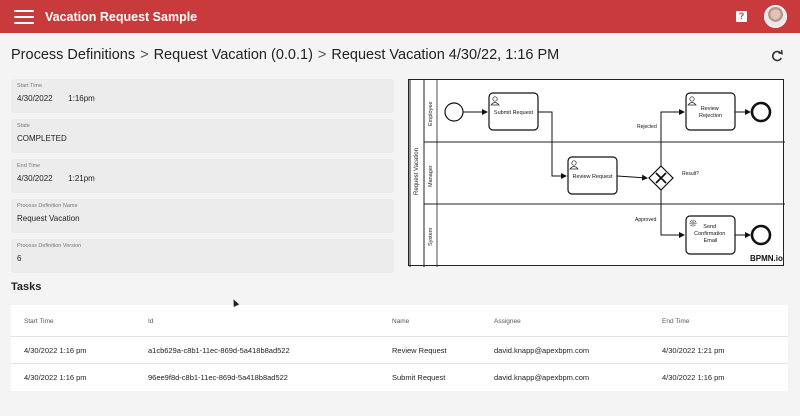 Image resolution: width=800 pixels, height=416 pixels. What do you see at coordinates (48, 218) in the screenshot?
I see `process-definition-name-value: Request Vacation` at bounding box center [48, 218].